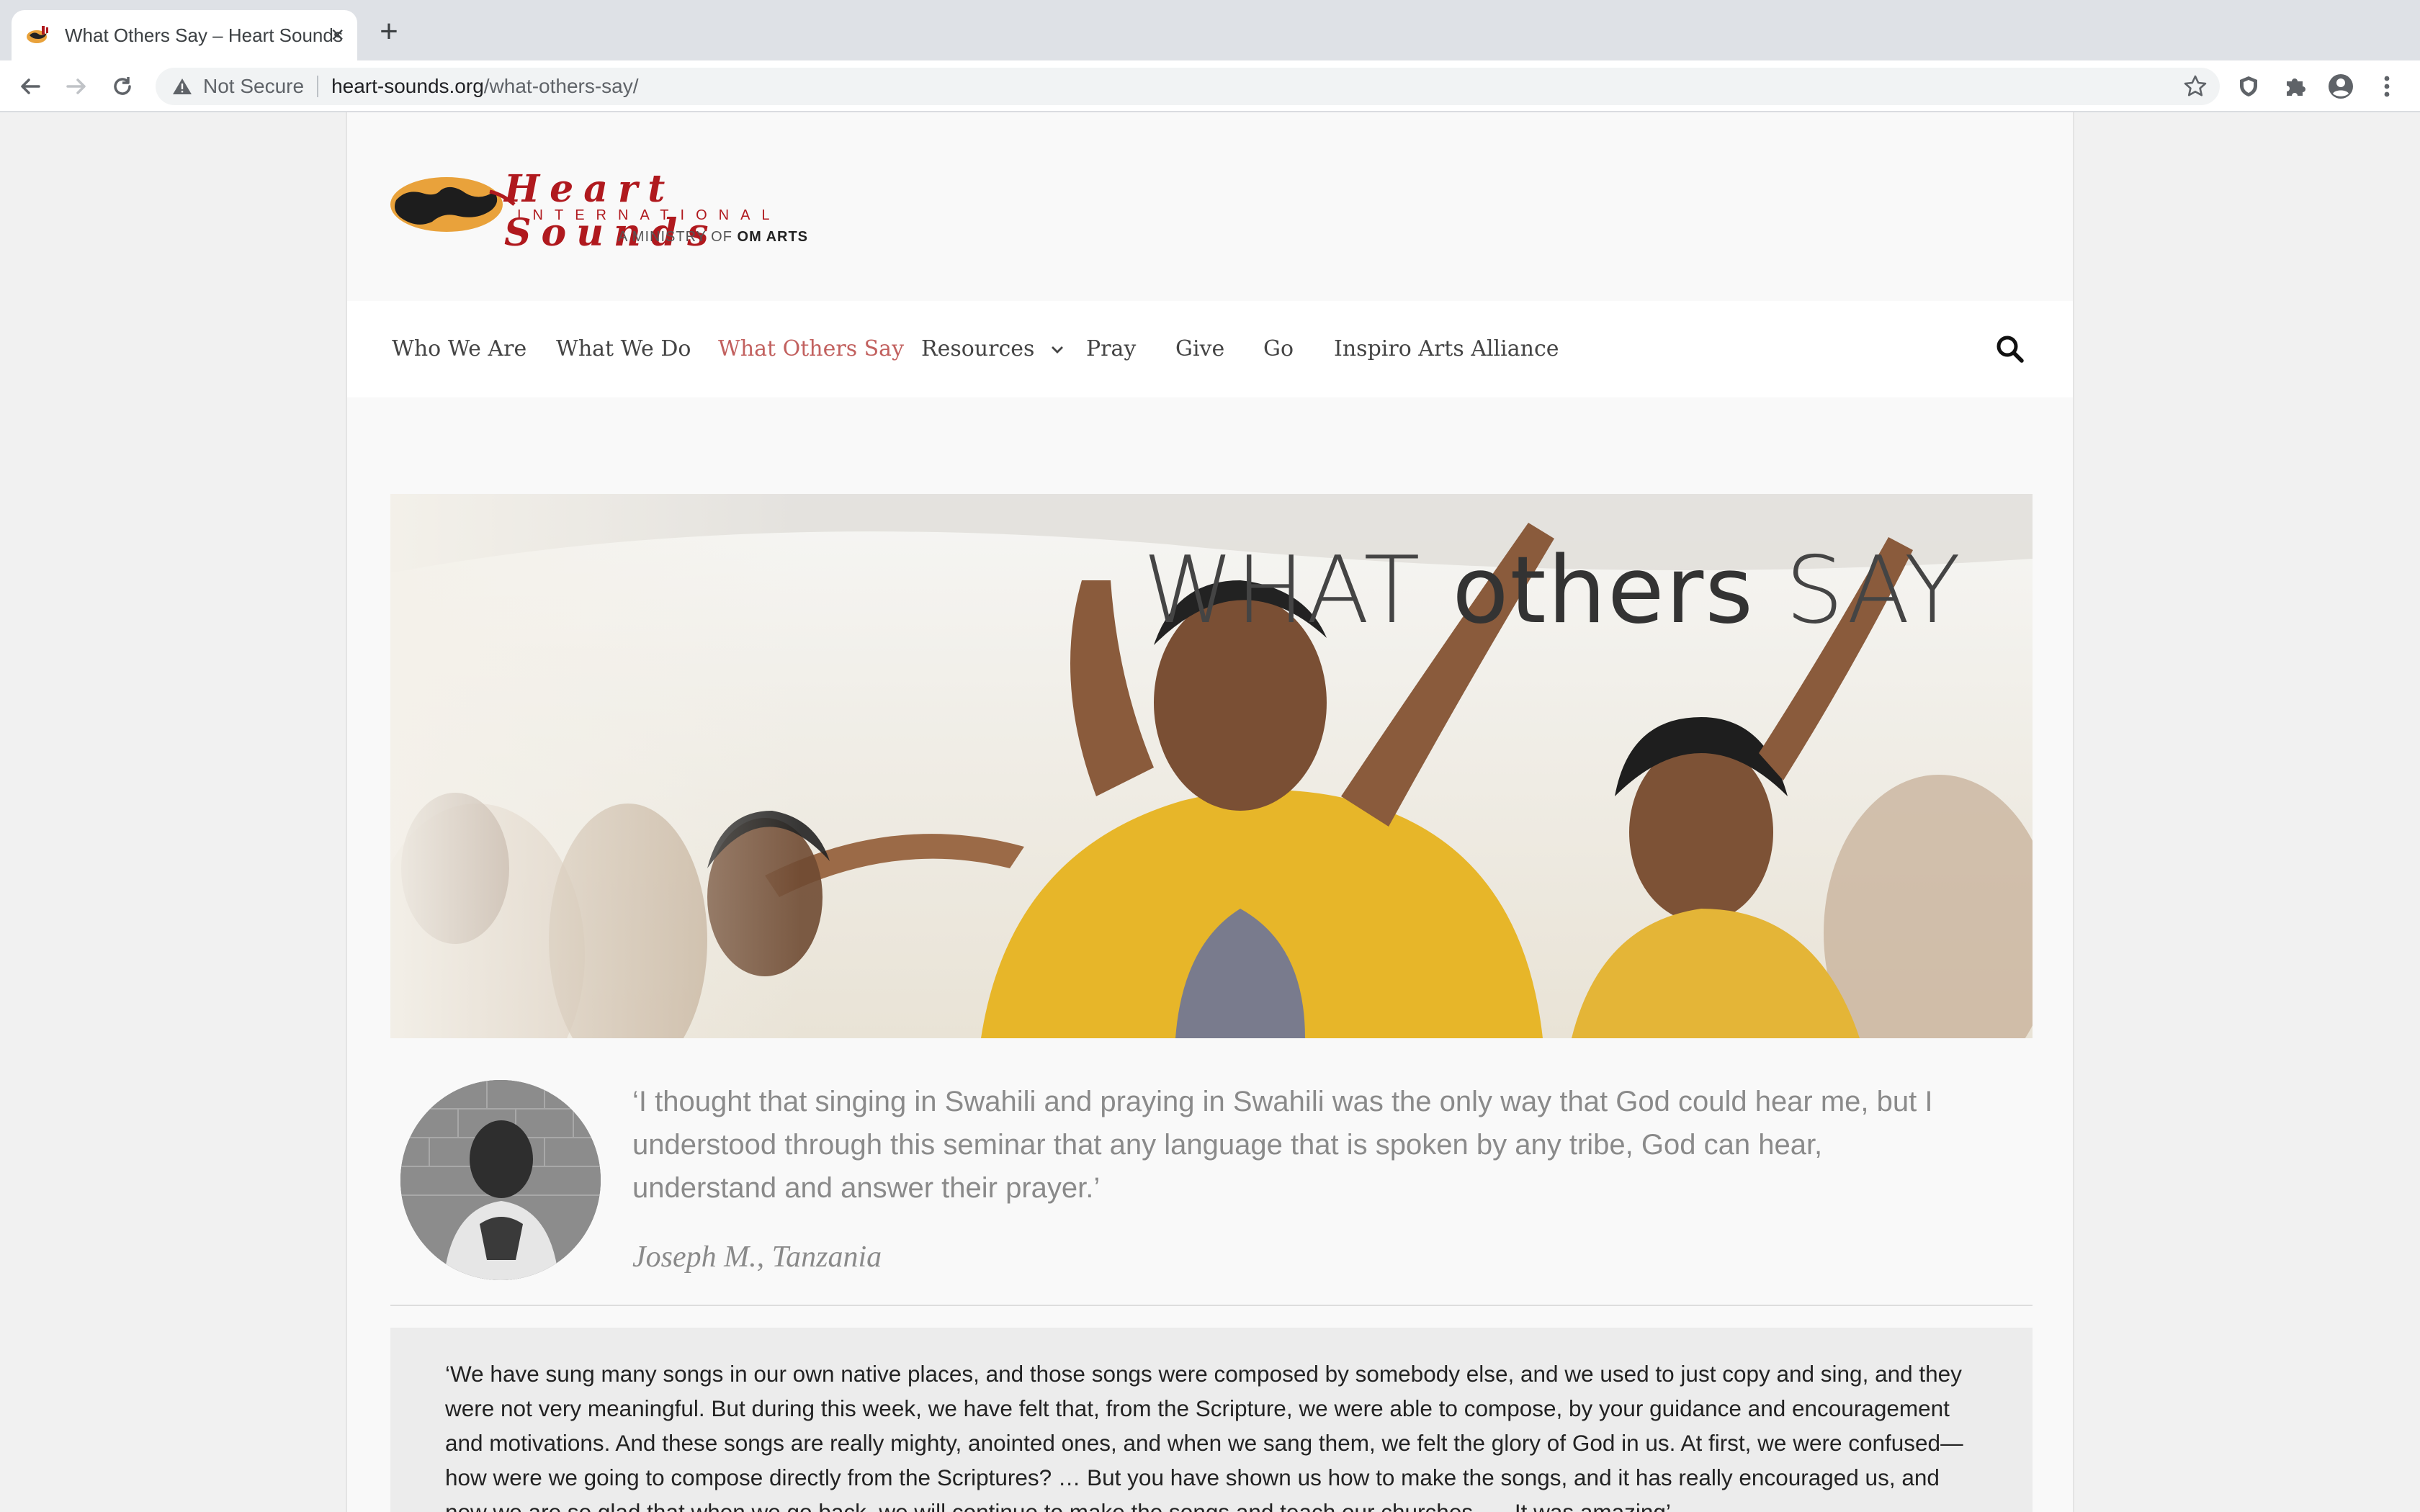  Describe the element at coordinates (2340, 86) in the screenshot. I see `profile-avatar-icon` at that location.